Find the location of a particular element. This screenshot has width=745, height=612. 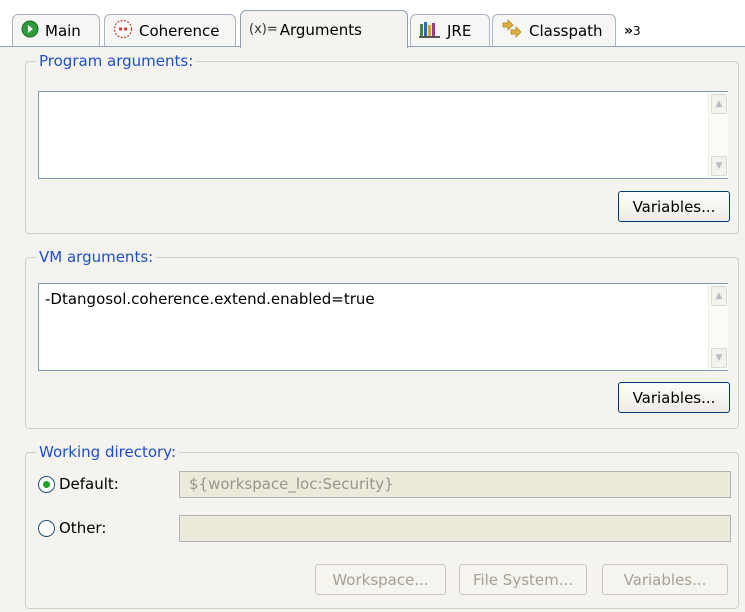

jre-library-icon is located at coordinates (430, 31).